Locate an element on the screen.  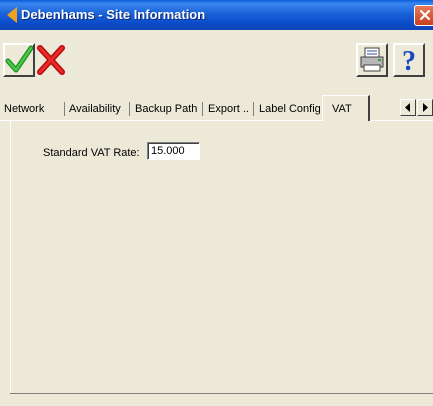
right-arrow-icon is located at coordinates (425, 107).